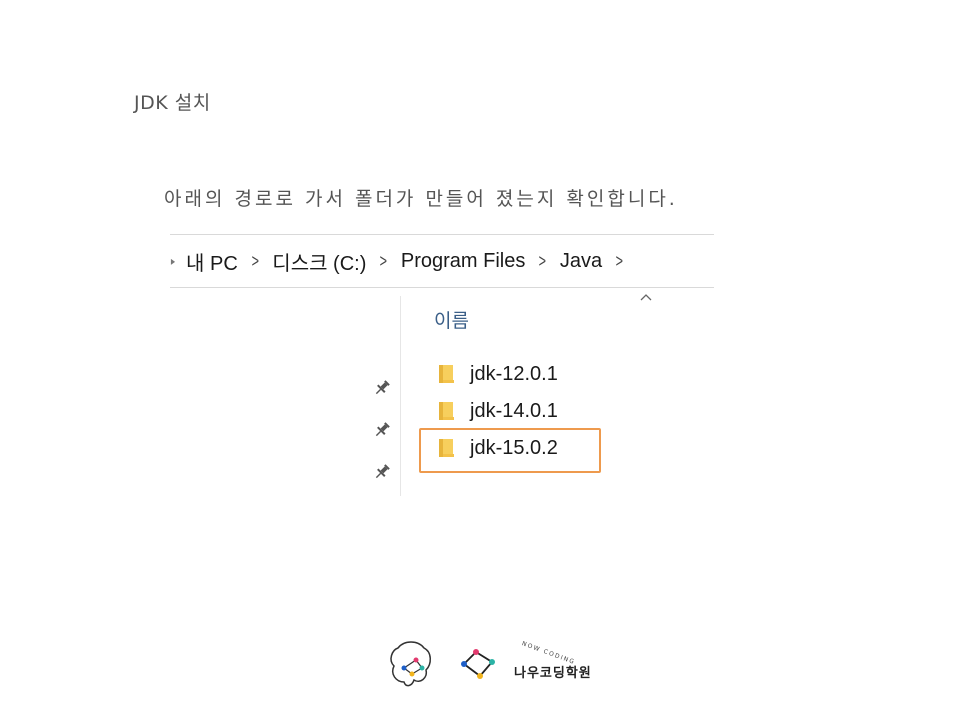 Image resolution: width=960 pixels, height=720 pixels. I want to click on brain-logo-icon, so click(410, 664).